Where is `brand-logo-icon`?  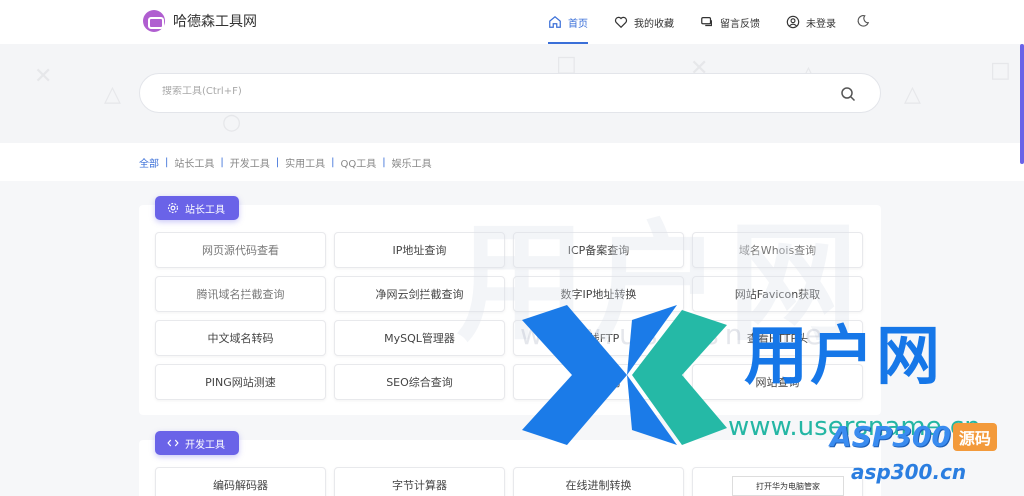 brand-logo-icon is located at coordinates (154, 21).